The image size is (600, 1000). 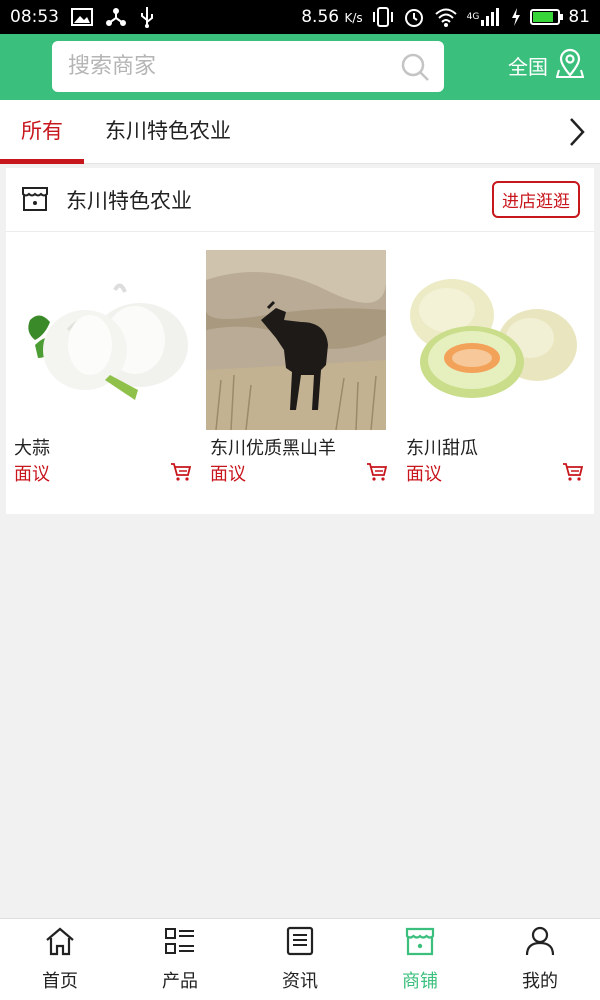 What do you see at coordinates (300, 943) in the screenshot?
I see `news-icon` at bounding box center [300, 943].